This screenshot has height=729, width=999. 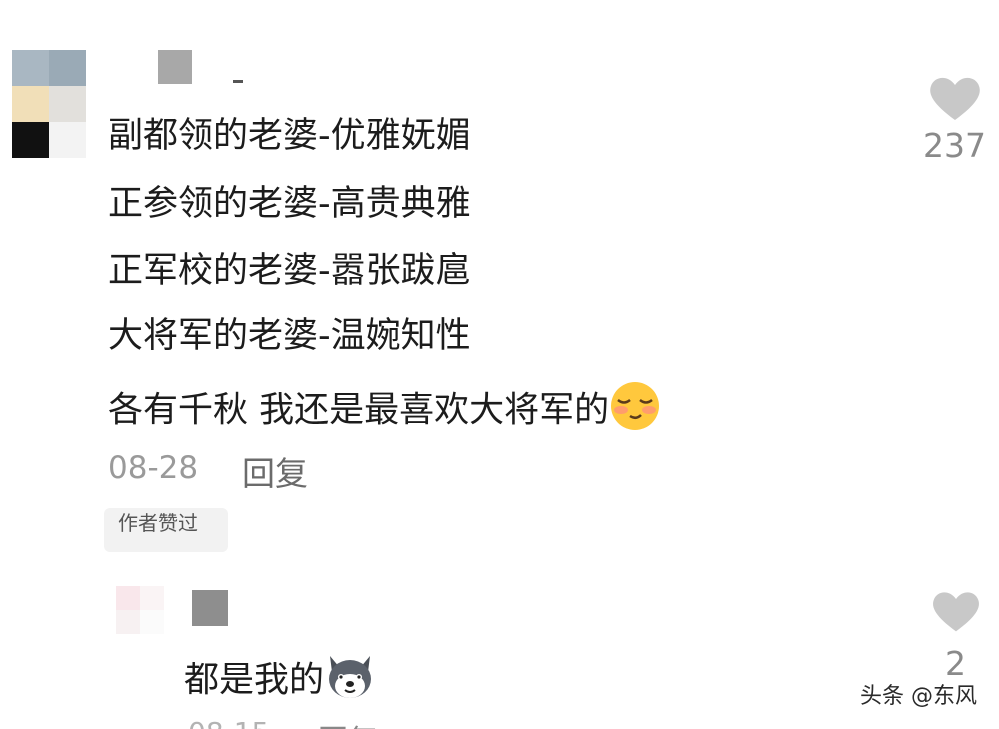 I want to click on reply-date: 08-15, so click(x=228, y=722).